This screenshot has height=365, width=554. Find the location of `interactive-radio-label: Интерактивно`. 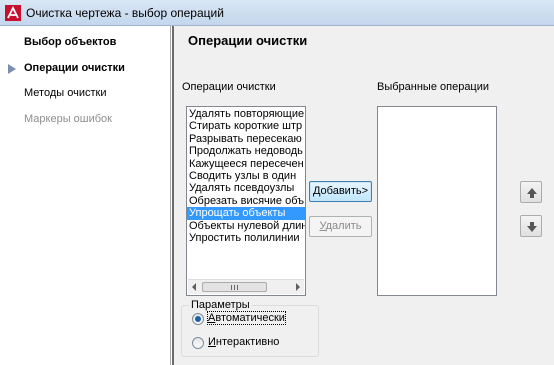

interactive-radio-label: Интерактивно is located at coordinates (243, 342).